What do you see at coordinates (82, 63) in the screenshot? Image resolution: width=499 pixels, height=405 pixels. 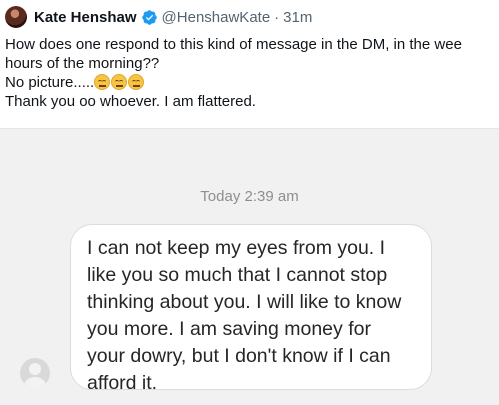 I see `tweet-text-line: hours of the morning??` at bounding box center [82, 63].